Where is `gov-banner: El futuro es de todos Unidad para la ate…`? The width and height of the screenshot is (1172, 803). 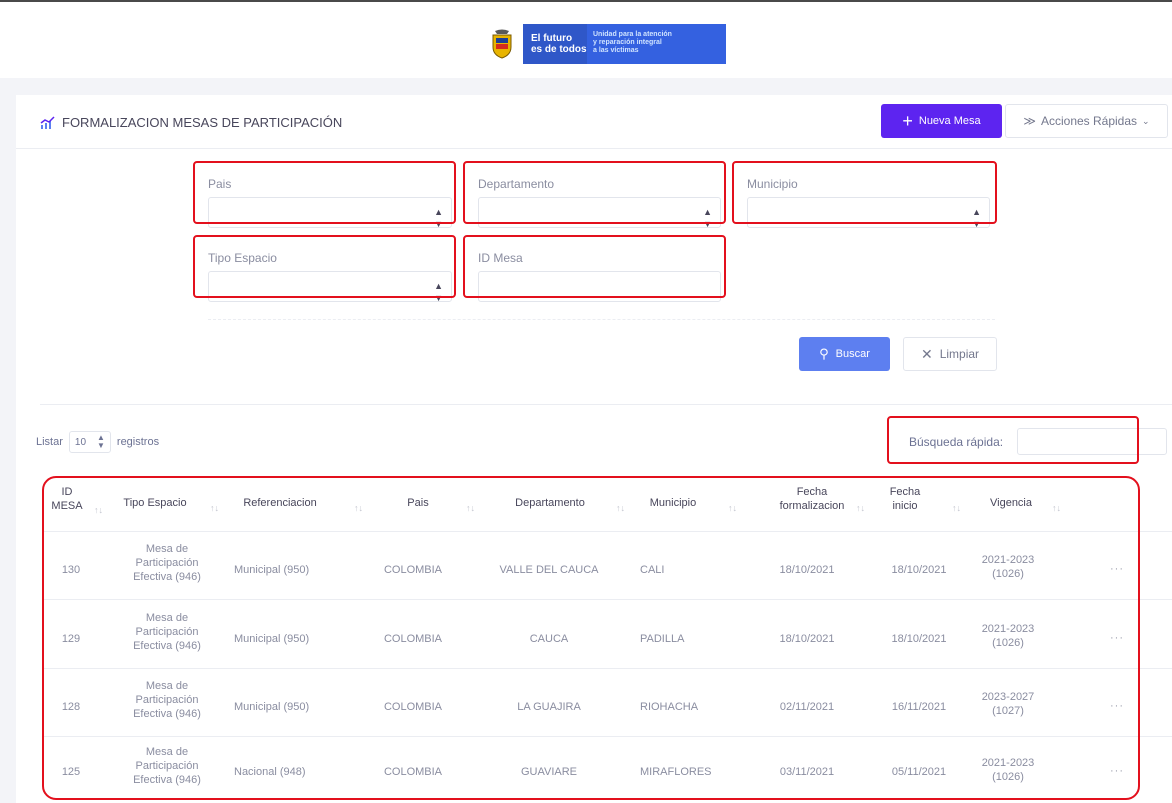 gov-banner: El futuro es de todos Unidad para la ate… is located at coordinates (603, 44).